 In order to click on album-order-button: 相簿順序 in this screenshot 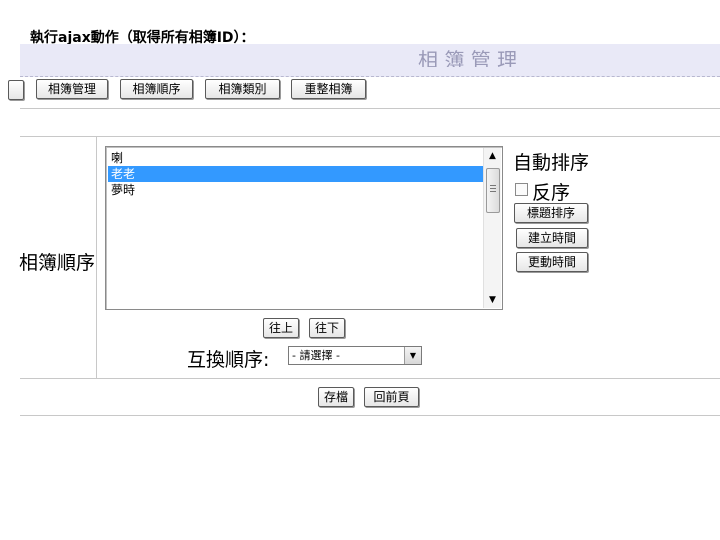, I will do `click(156, 89)`.